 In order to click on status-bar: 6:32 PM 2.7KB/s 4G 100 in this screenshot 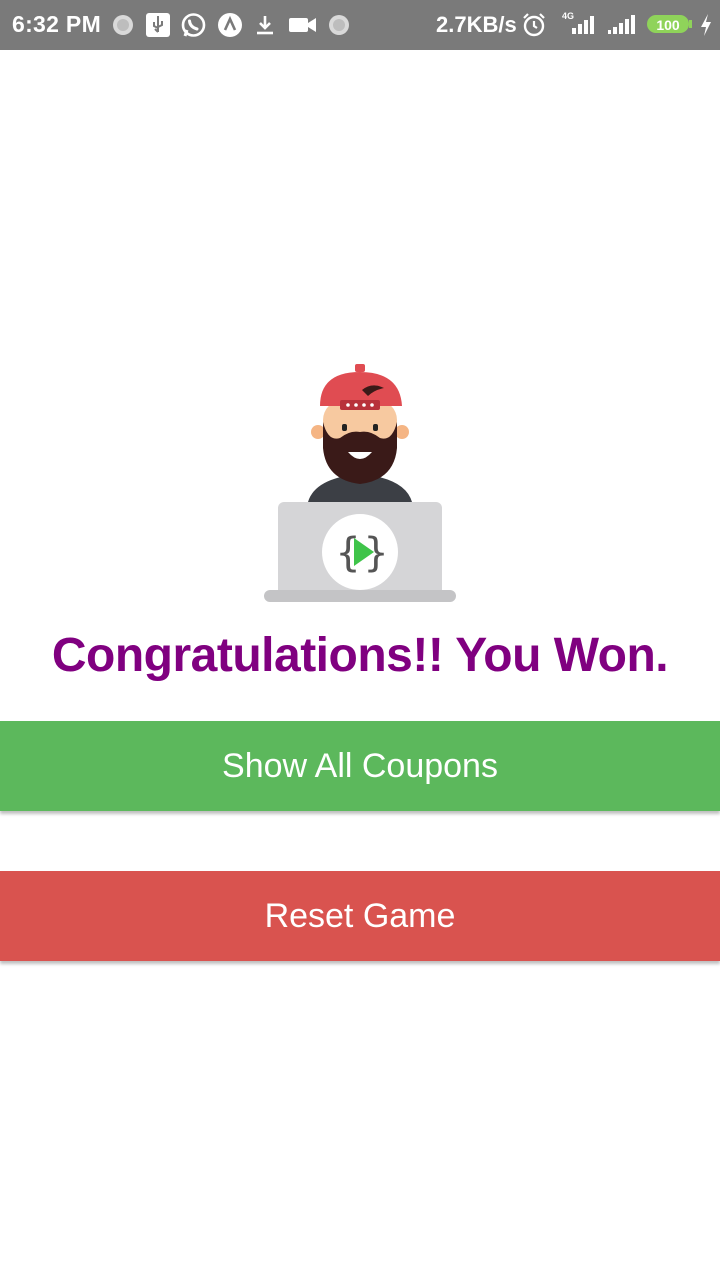, I will do `click(360, 25)`.